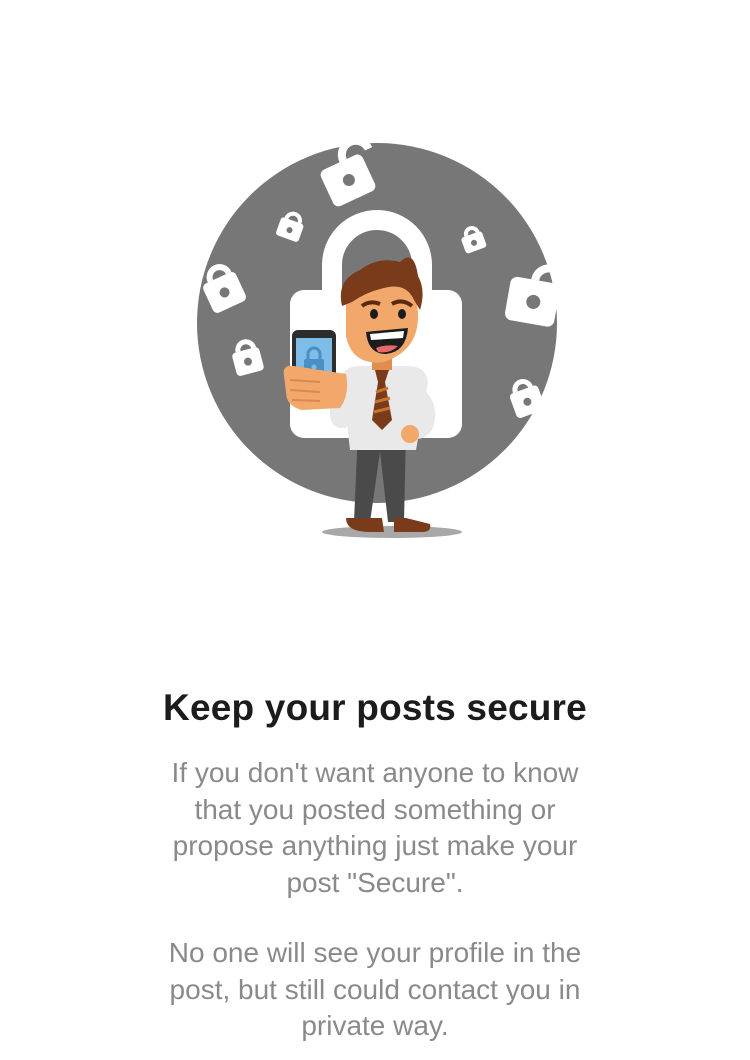 The image size is (750, 1060). I want to click on page-title: Keep your posts secure, so click(375, 707).